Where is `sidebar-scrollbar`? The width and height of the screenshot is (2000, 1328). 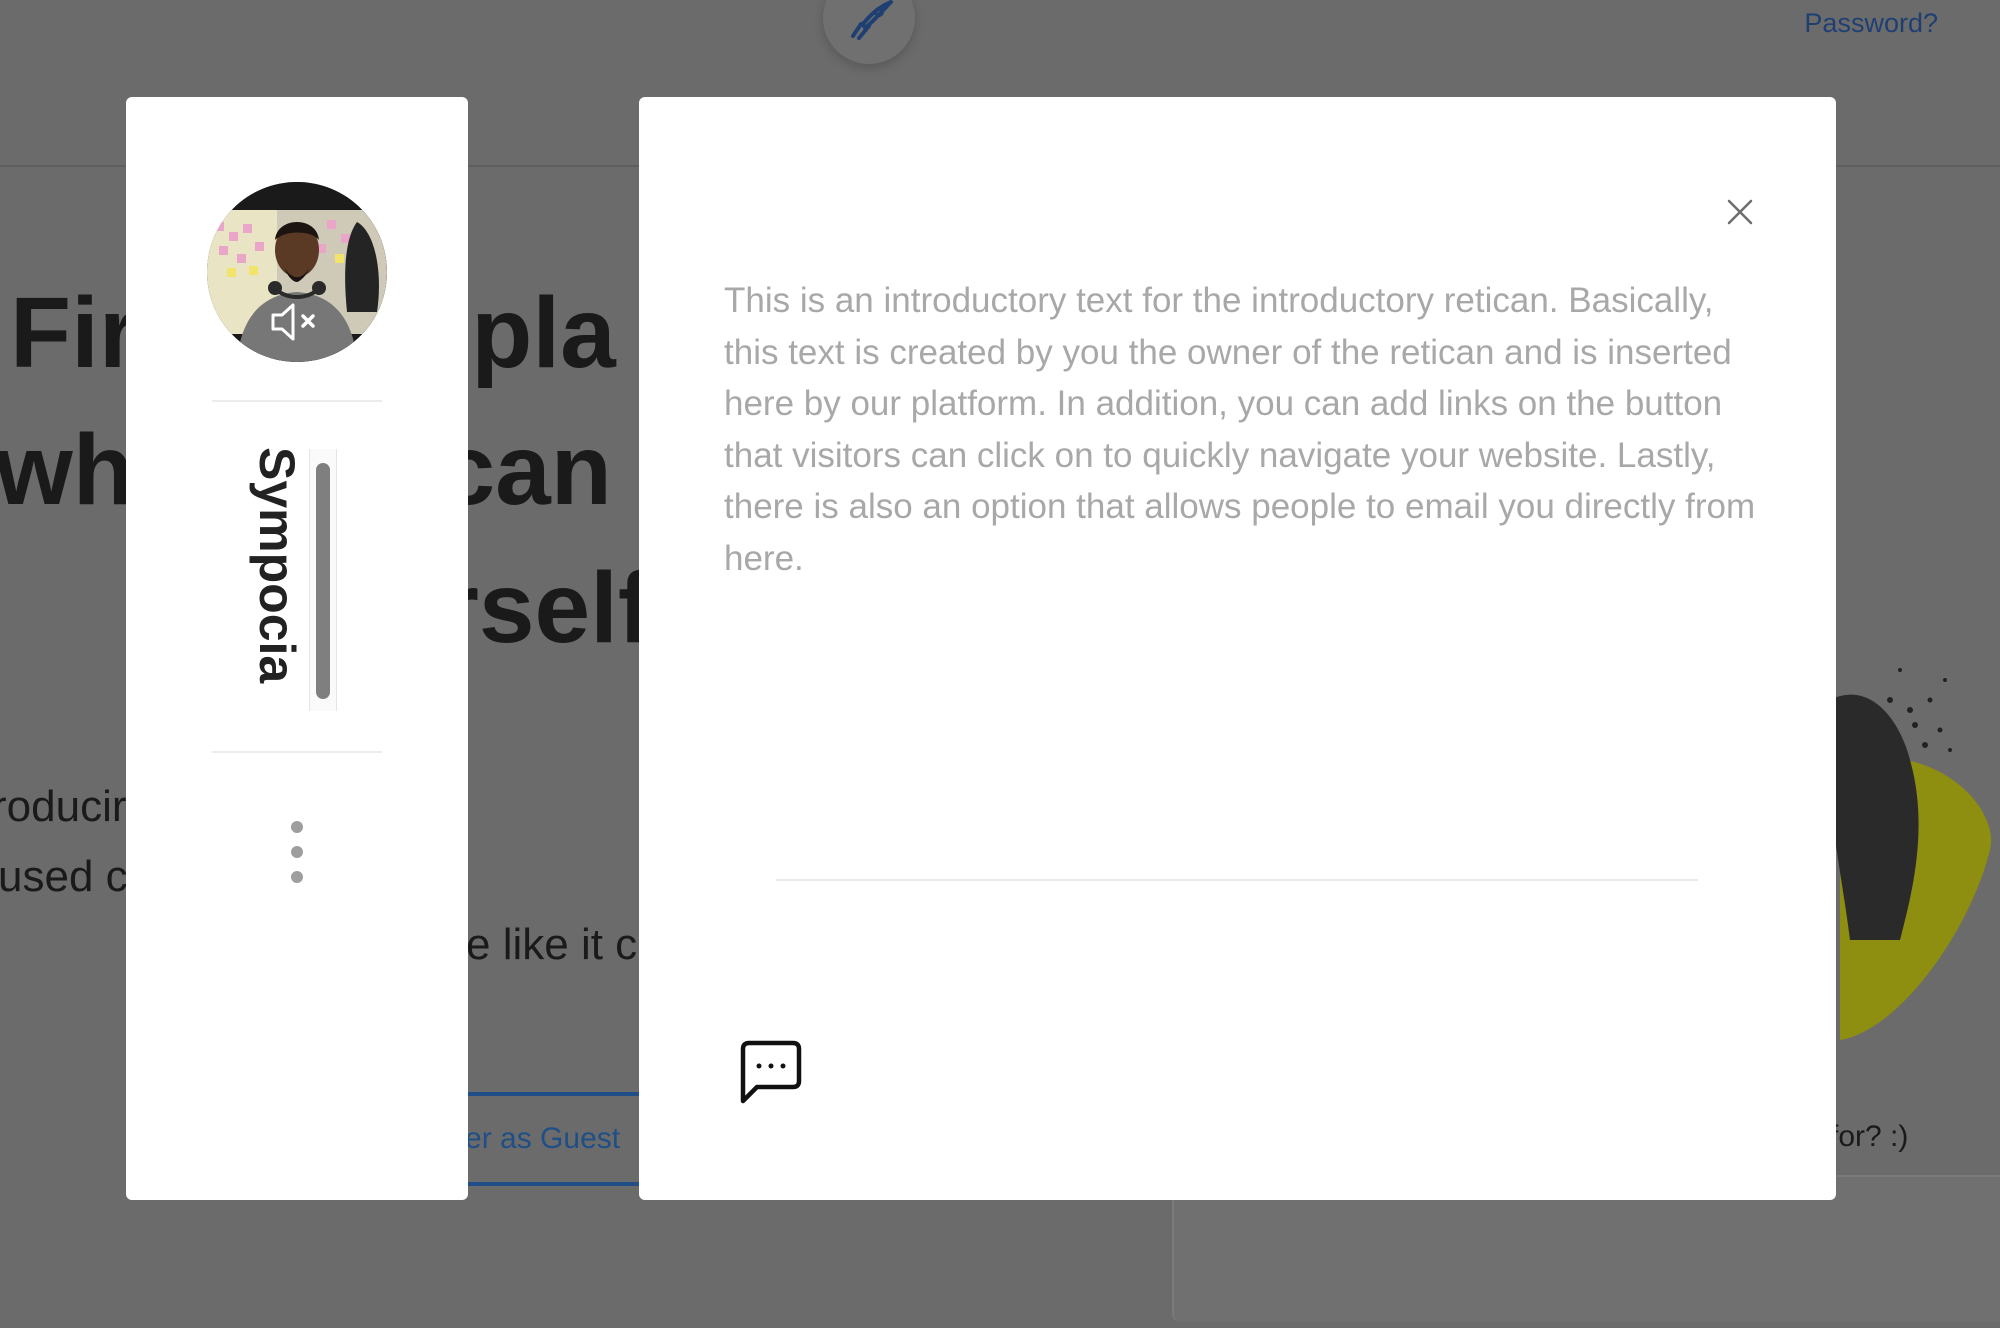 sidebar-scrollbar is located at coordinates (323, 580).